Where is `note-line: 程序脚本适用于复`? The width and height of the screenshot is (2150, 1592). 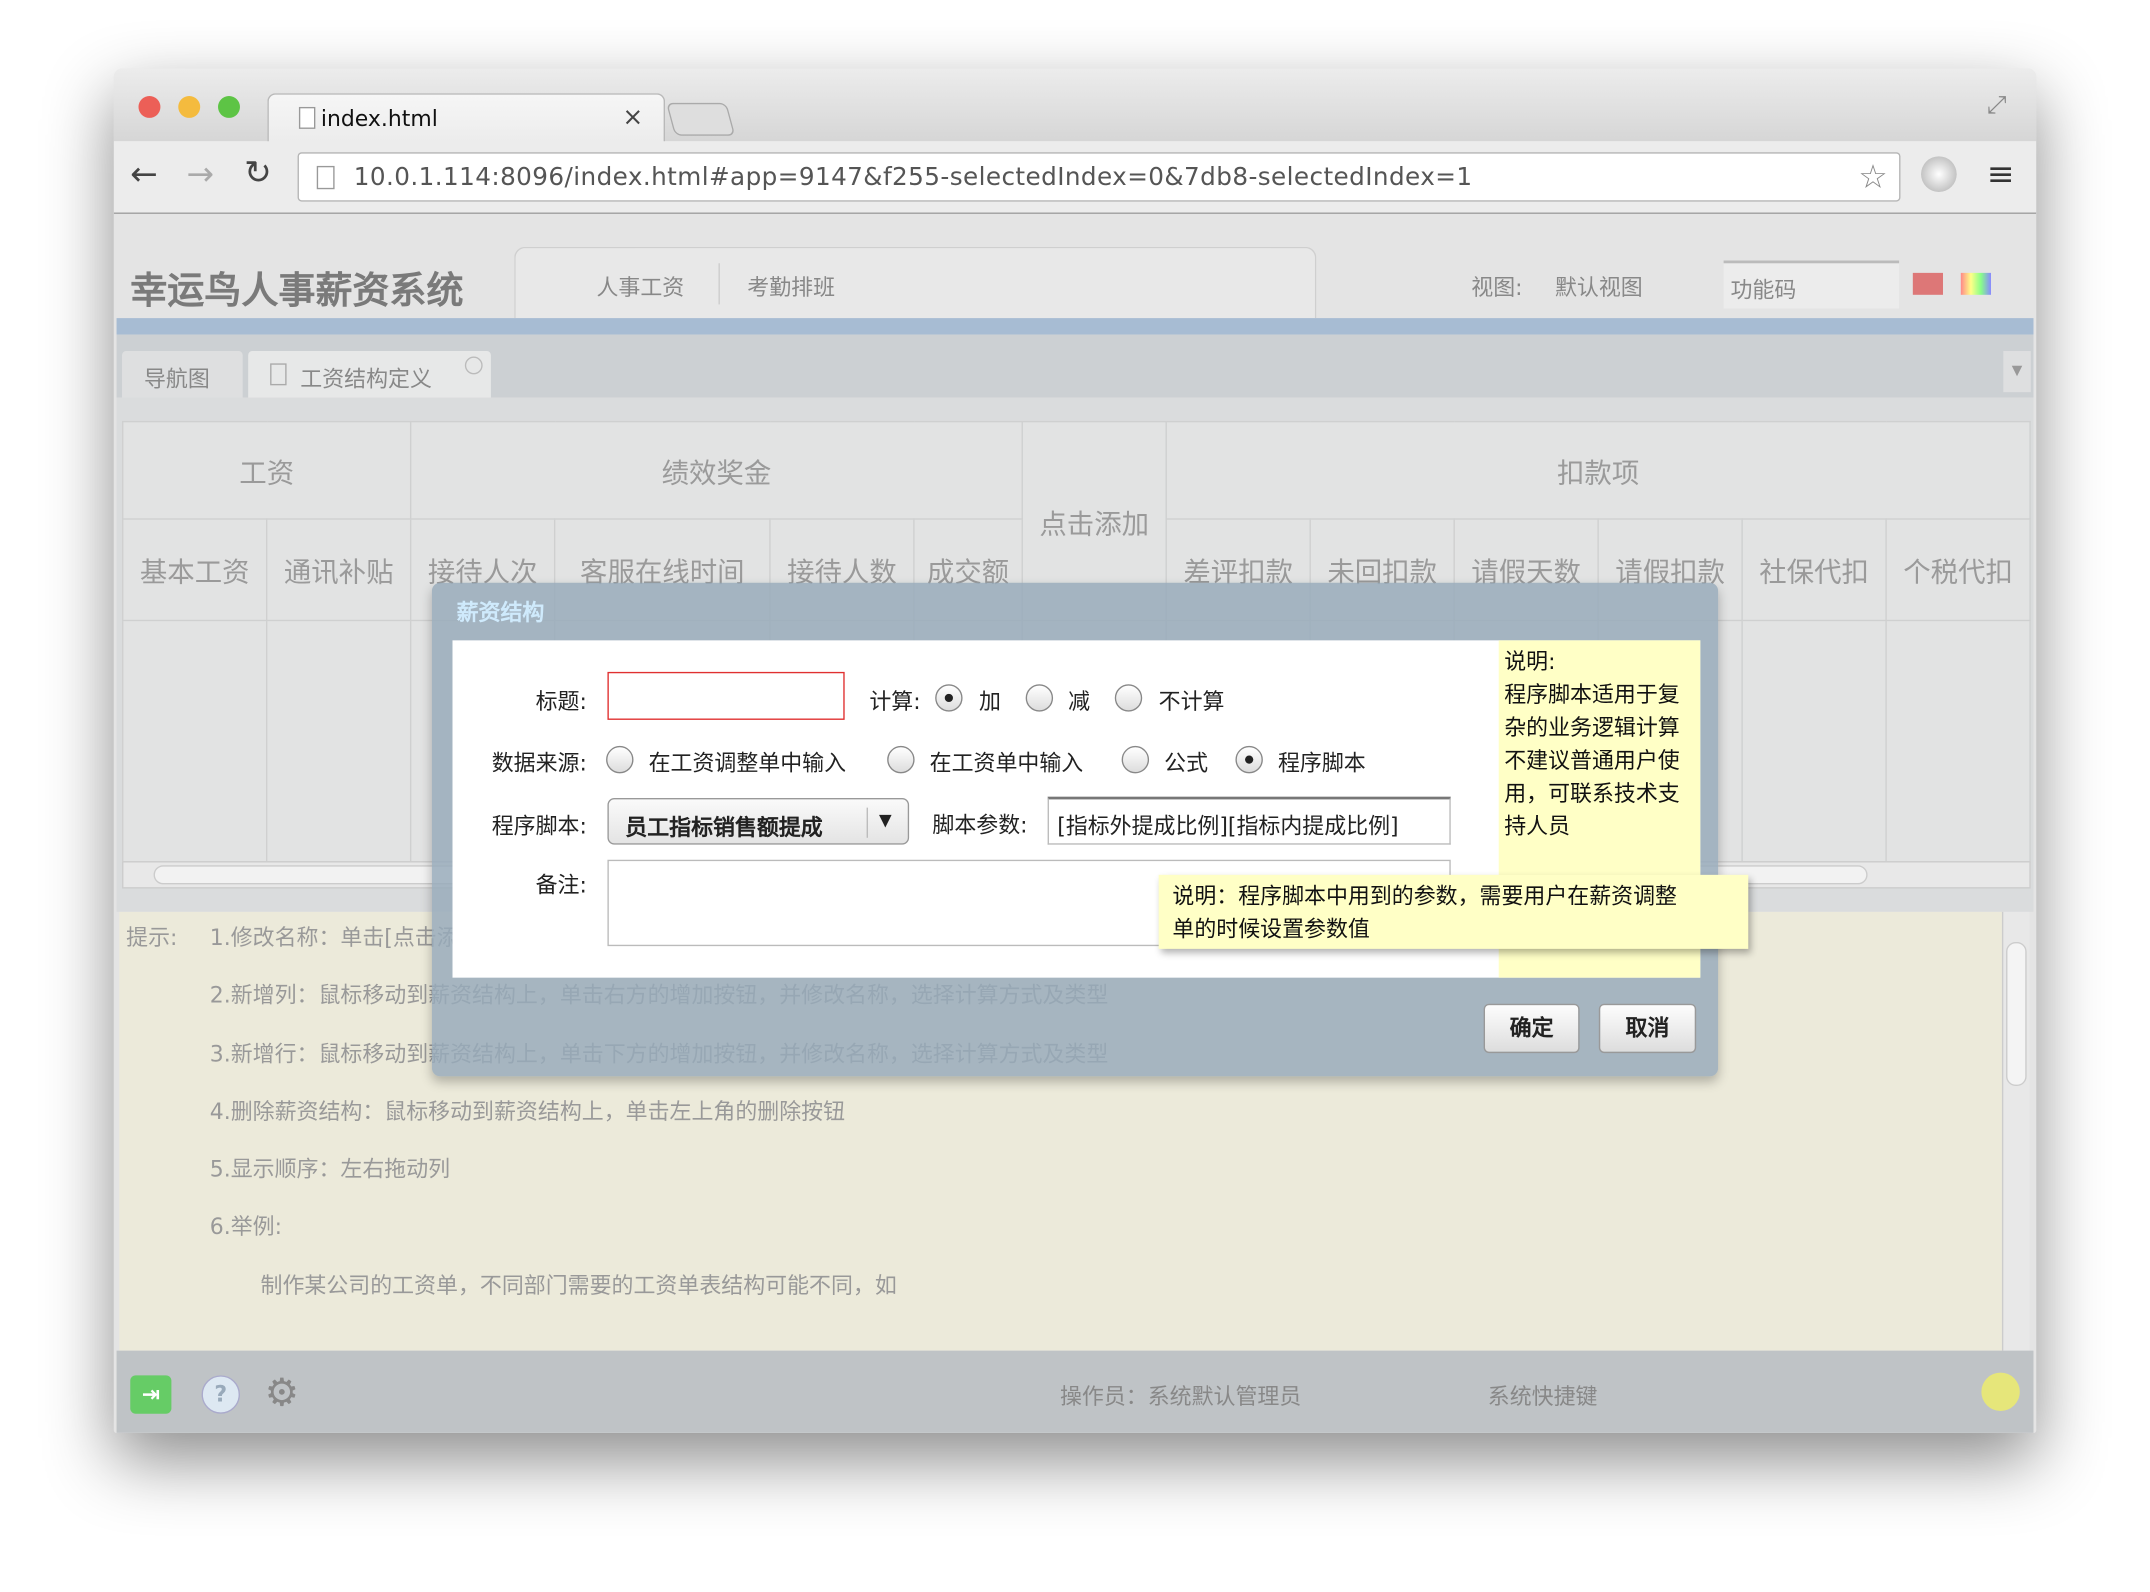 note-line: 程序脚本适用于复 is located at coordinates (1592, 694).